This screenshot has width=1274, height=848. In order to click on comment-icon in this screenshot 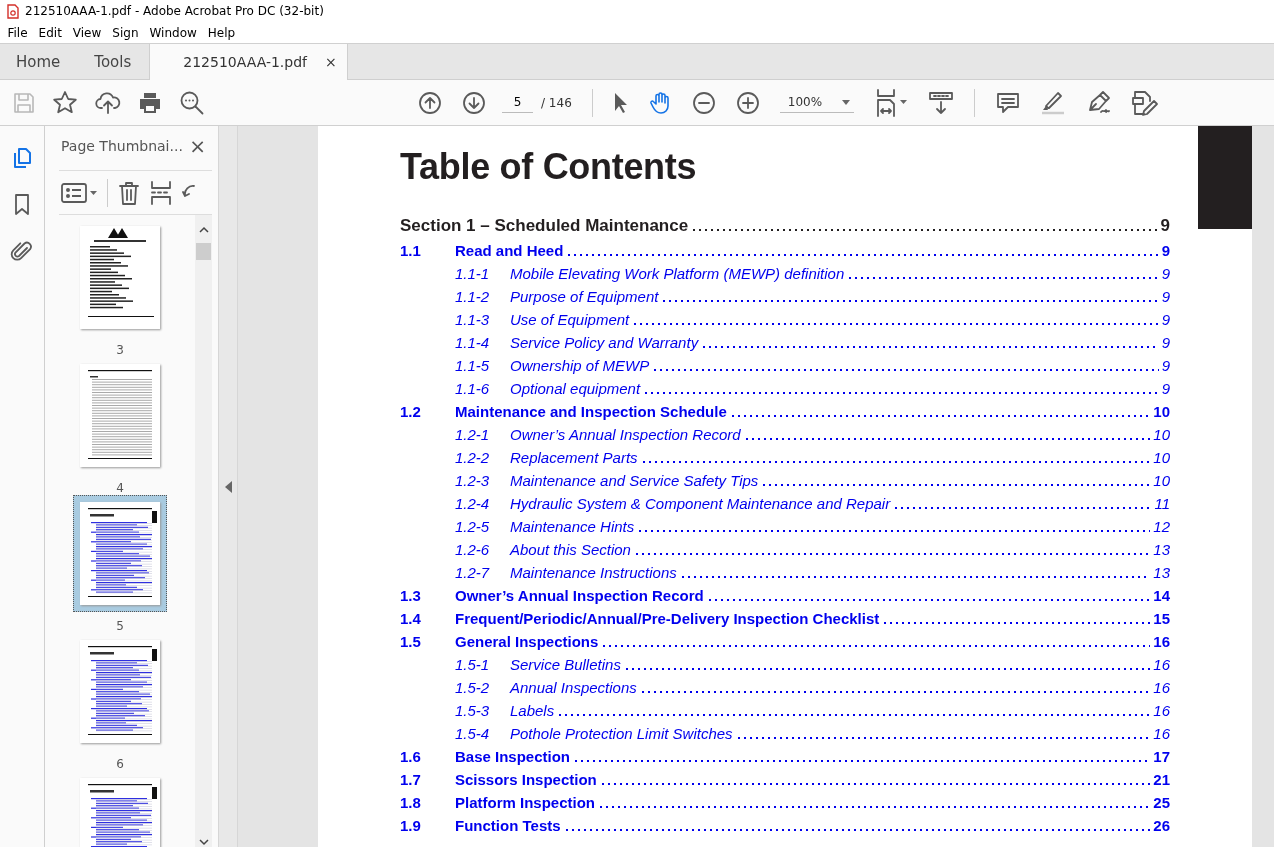, I will do `click(1007, 102)`.